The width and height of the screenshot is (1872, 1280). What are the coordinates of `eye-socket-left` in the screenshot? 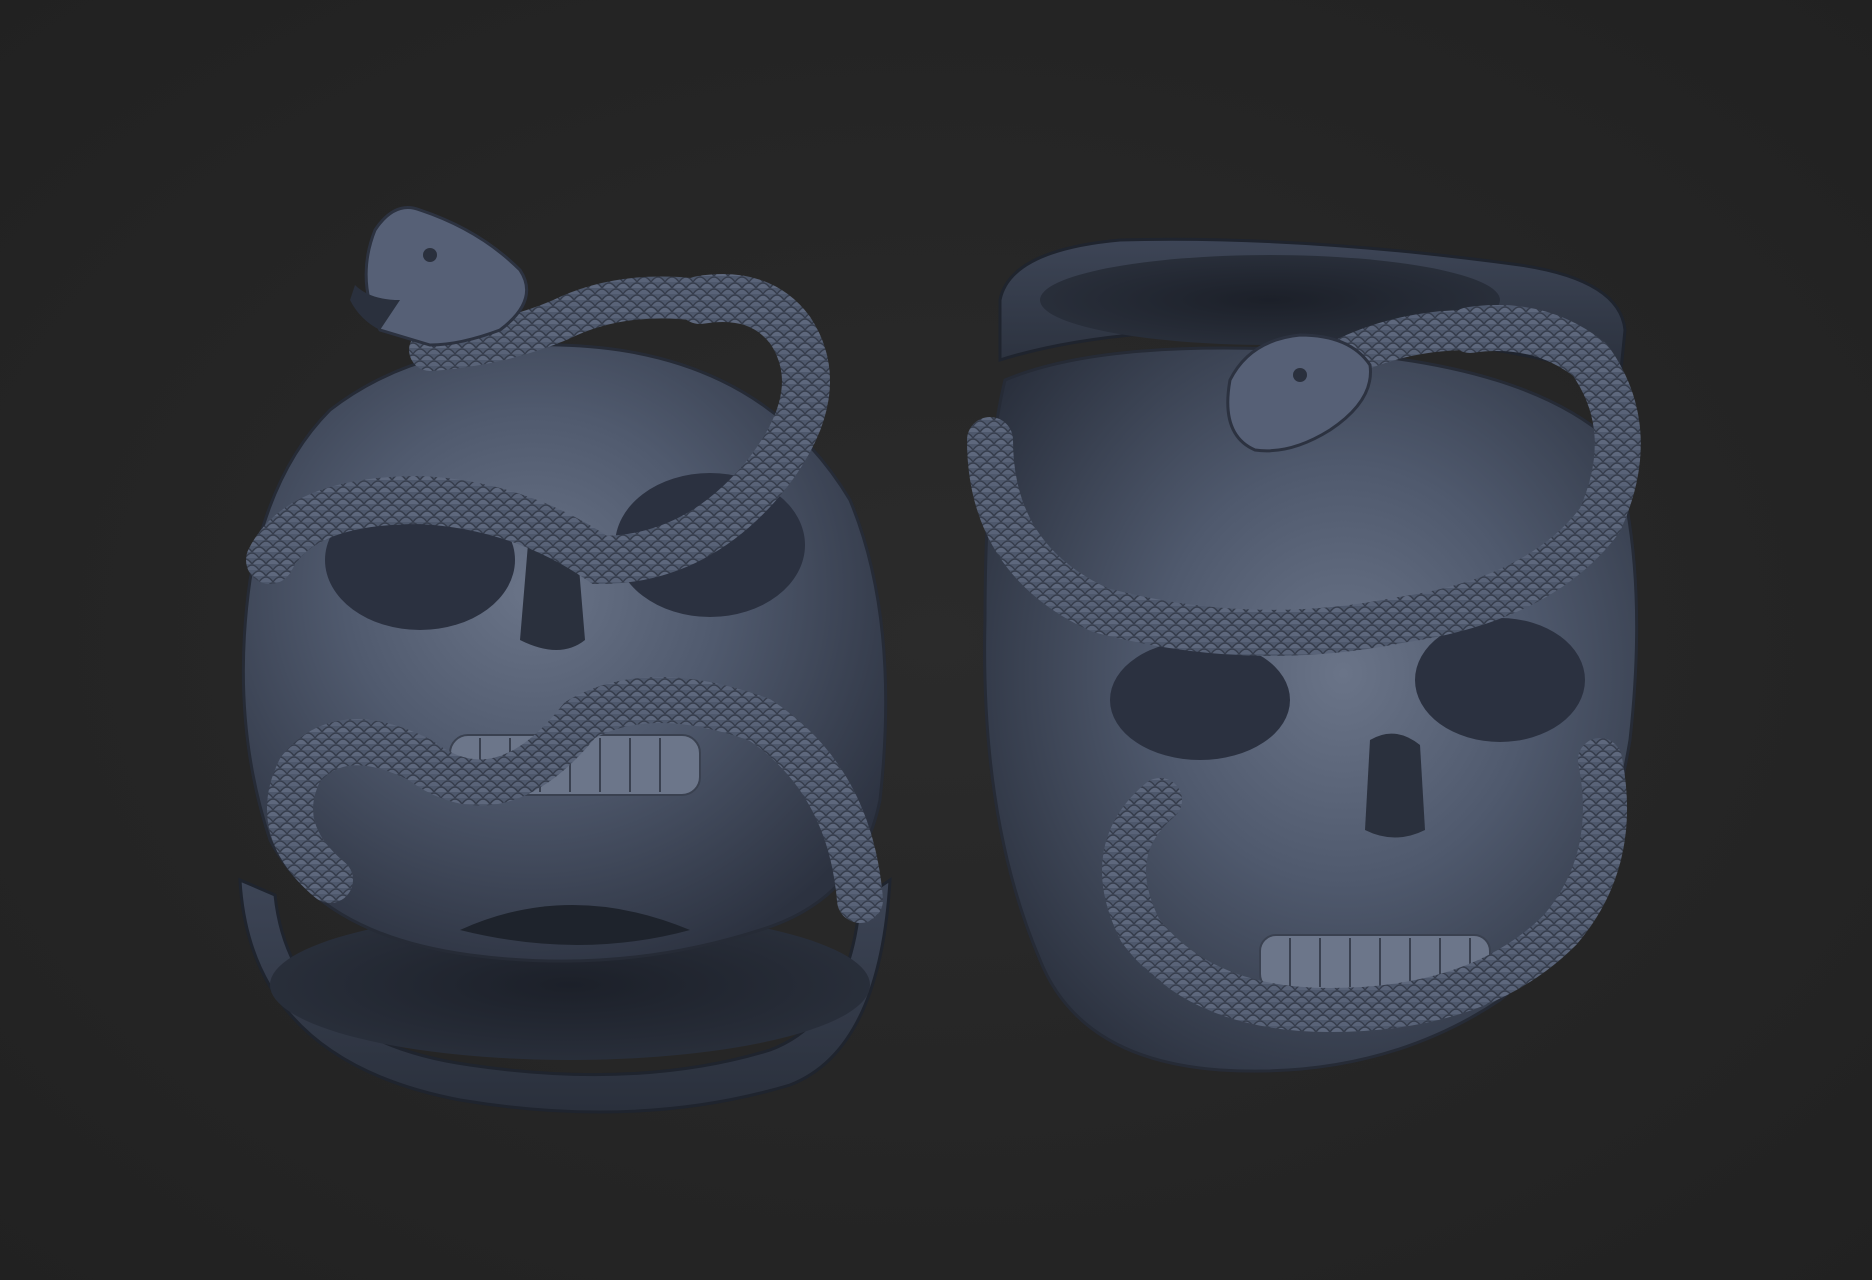 It's located at (1200, 700).